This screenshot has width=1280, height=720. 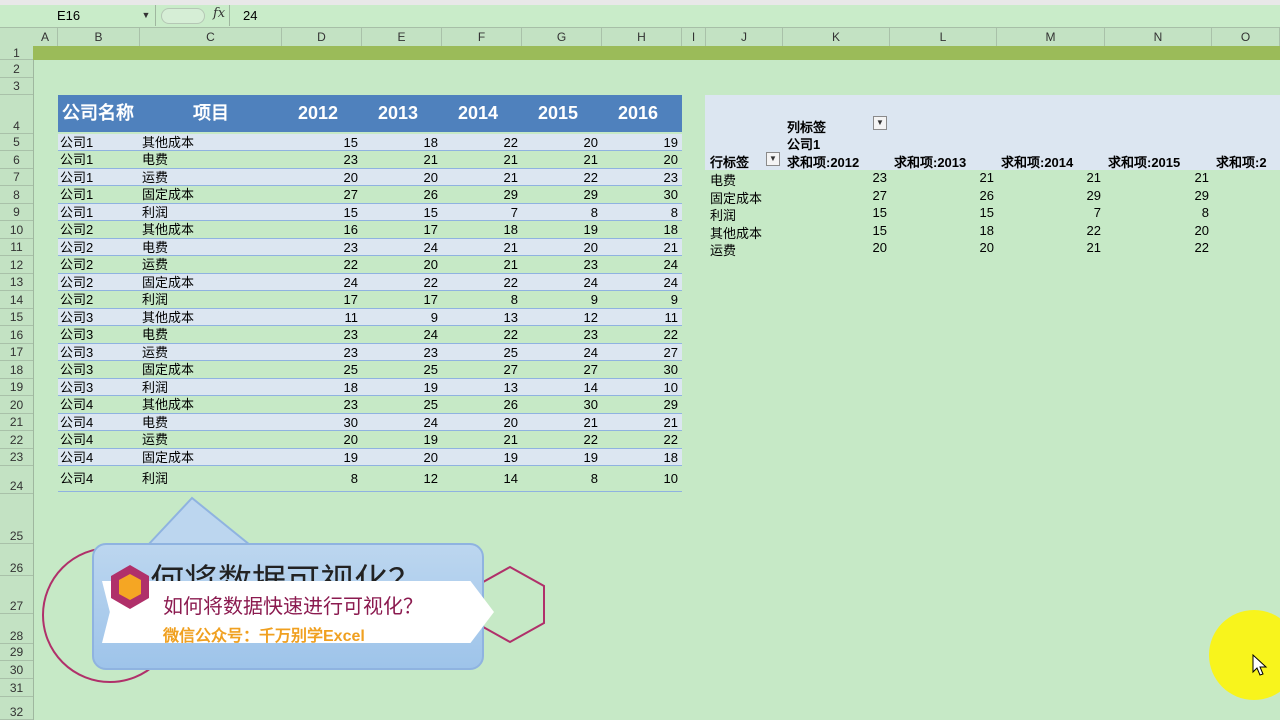 What do you see at coordinates (836, 37) in the screenshot?
I see `column-header: K` at bounding box center [836, 37].